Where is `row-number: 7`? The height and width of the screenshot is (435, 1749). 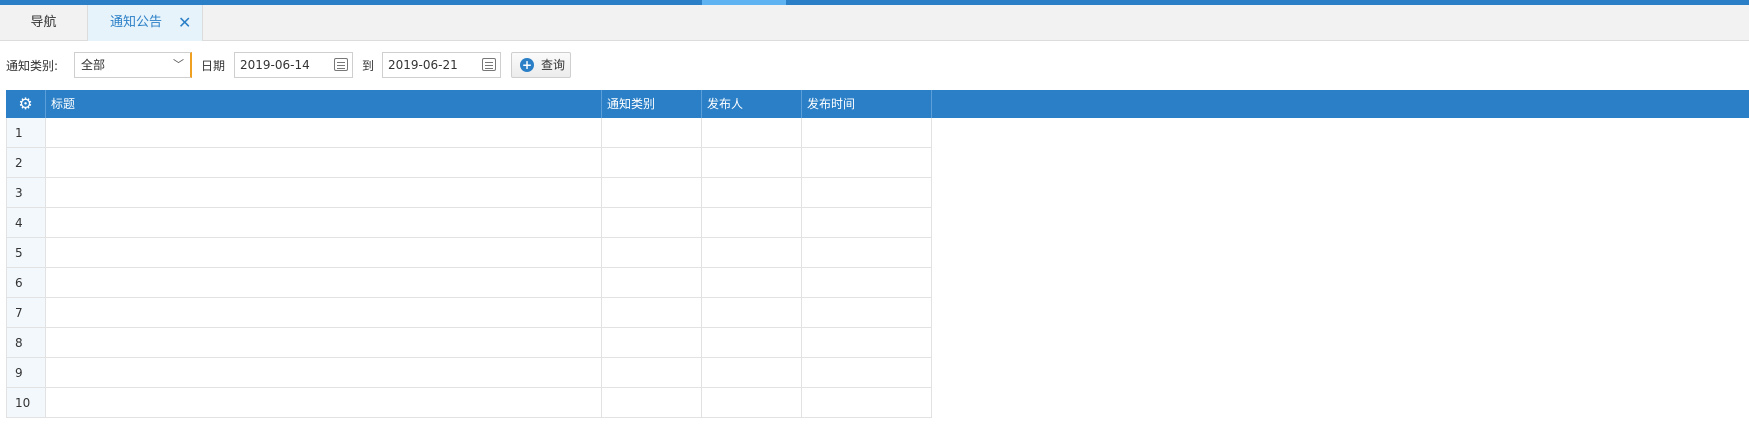
row-number: 7 is located at coordinates (26, 313).